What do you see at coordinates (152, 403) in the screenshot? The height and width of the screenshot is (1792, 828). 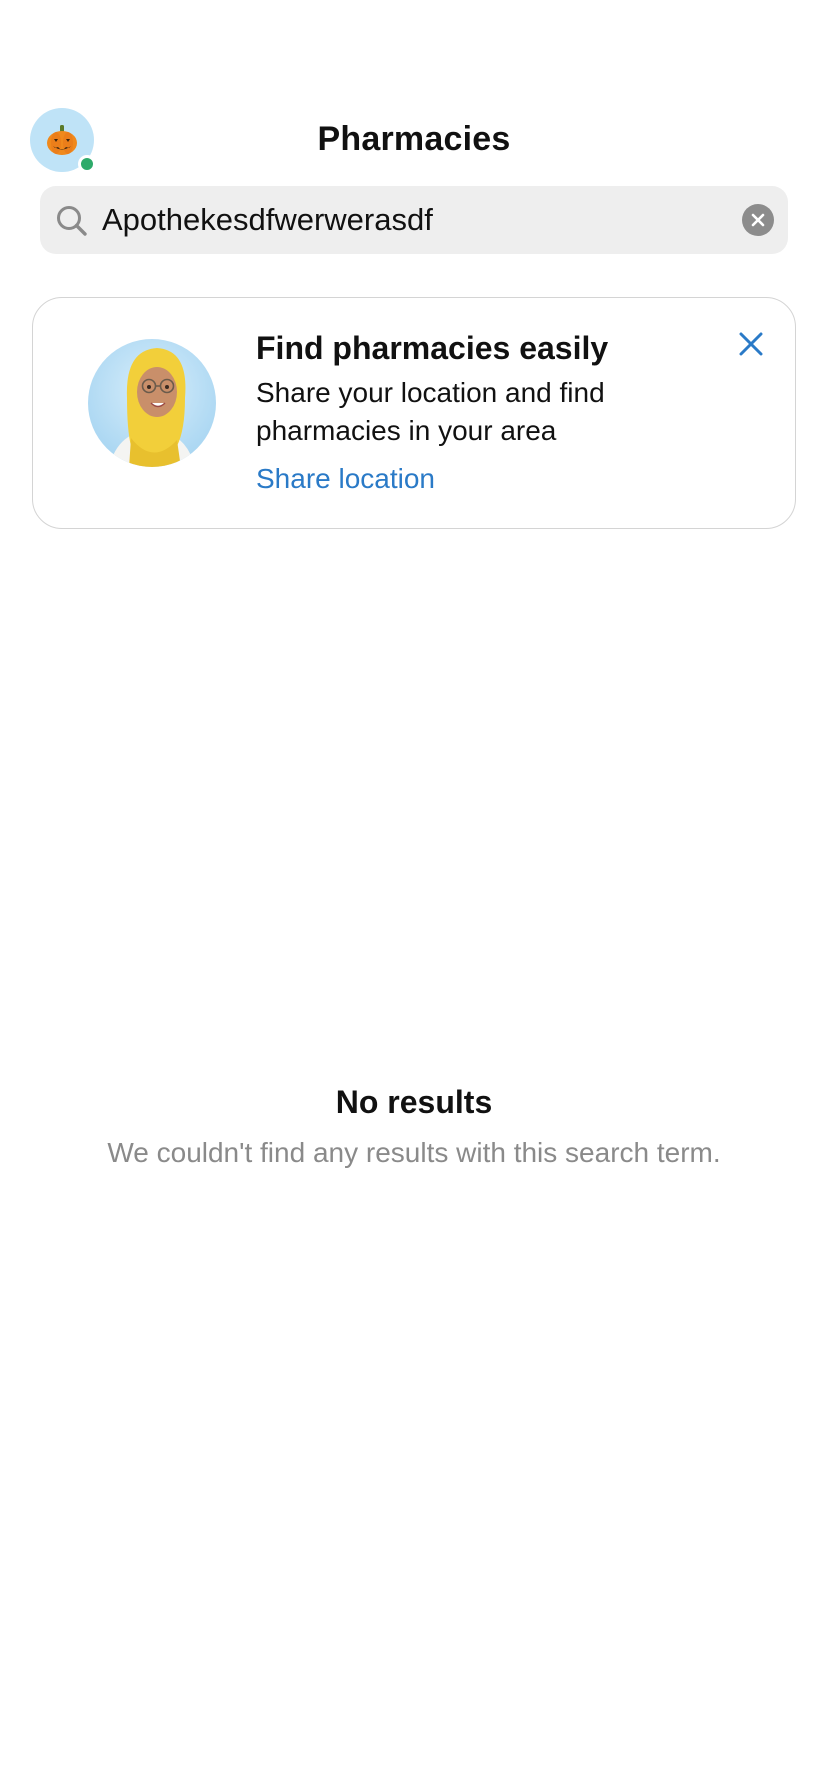 I see `pharmacist-avatar-illustration` at bounding box center [152, 403].